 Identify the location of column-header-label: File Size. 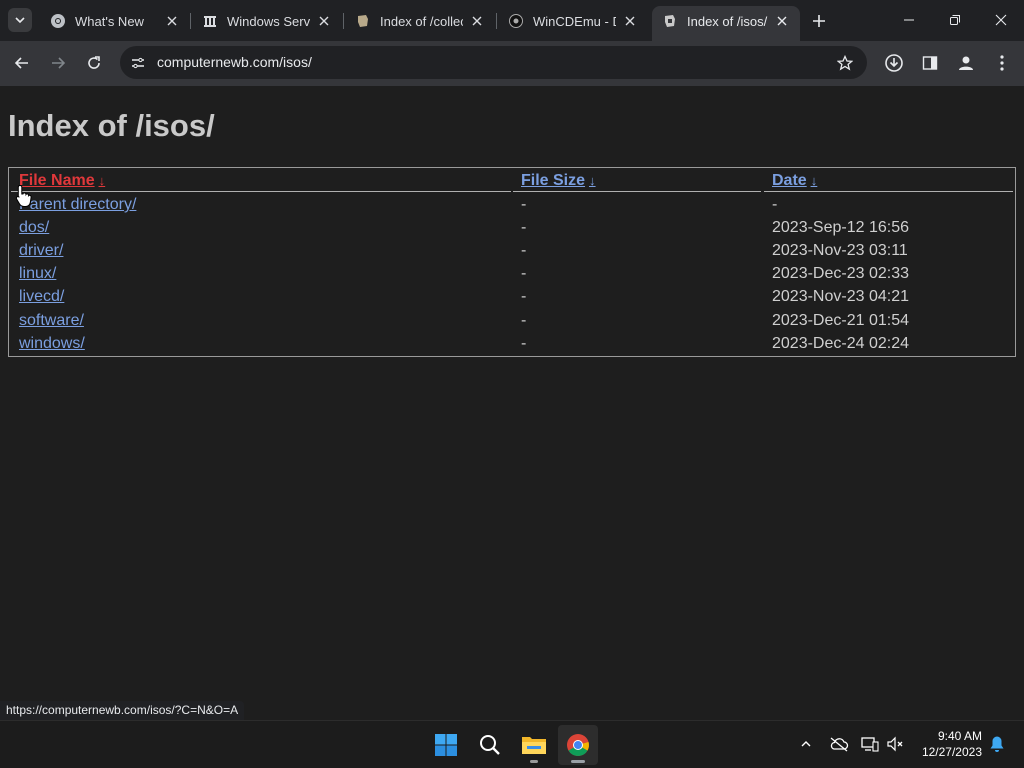
(553, 180).